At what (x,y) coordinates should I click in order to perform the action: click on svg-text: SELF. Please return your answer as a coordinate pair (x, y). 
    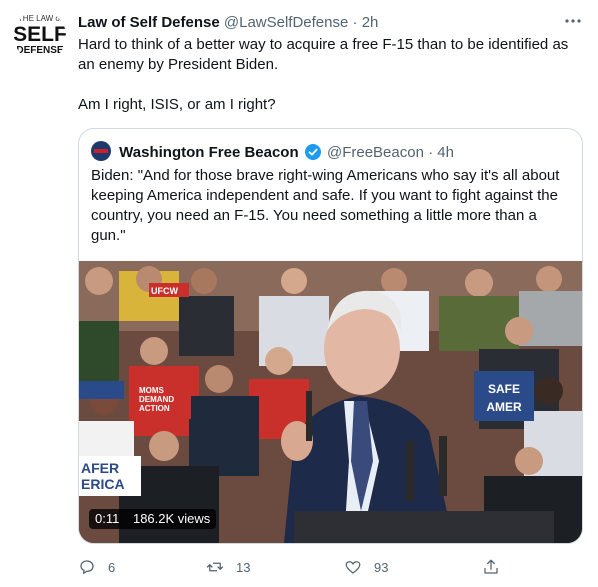
    Looking at the image, I should click on (40, 34).